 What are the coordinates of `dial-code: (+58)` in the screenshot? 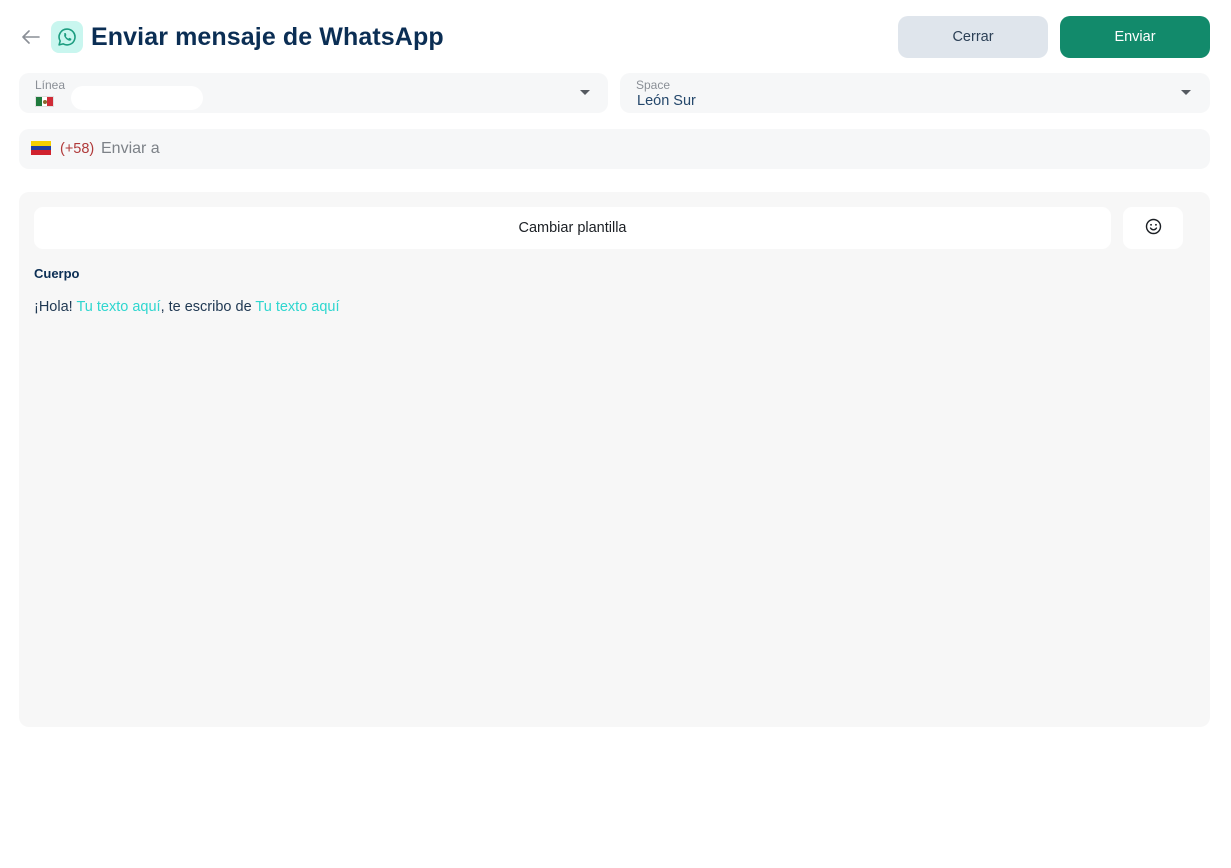 It's located at (77, 149).